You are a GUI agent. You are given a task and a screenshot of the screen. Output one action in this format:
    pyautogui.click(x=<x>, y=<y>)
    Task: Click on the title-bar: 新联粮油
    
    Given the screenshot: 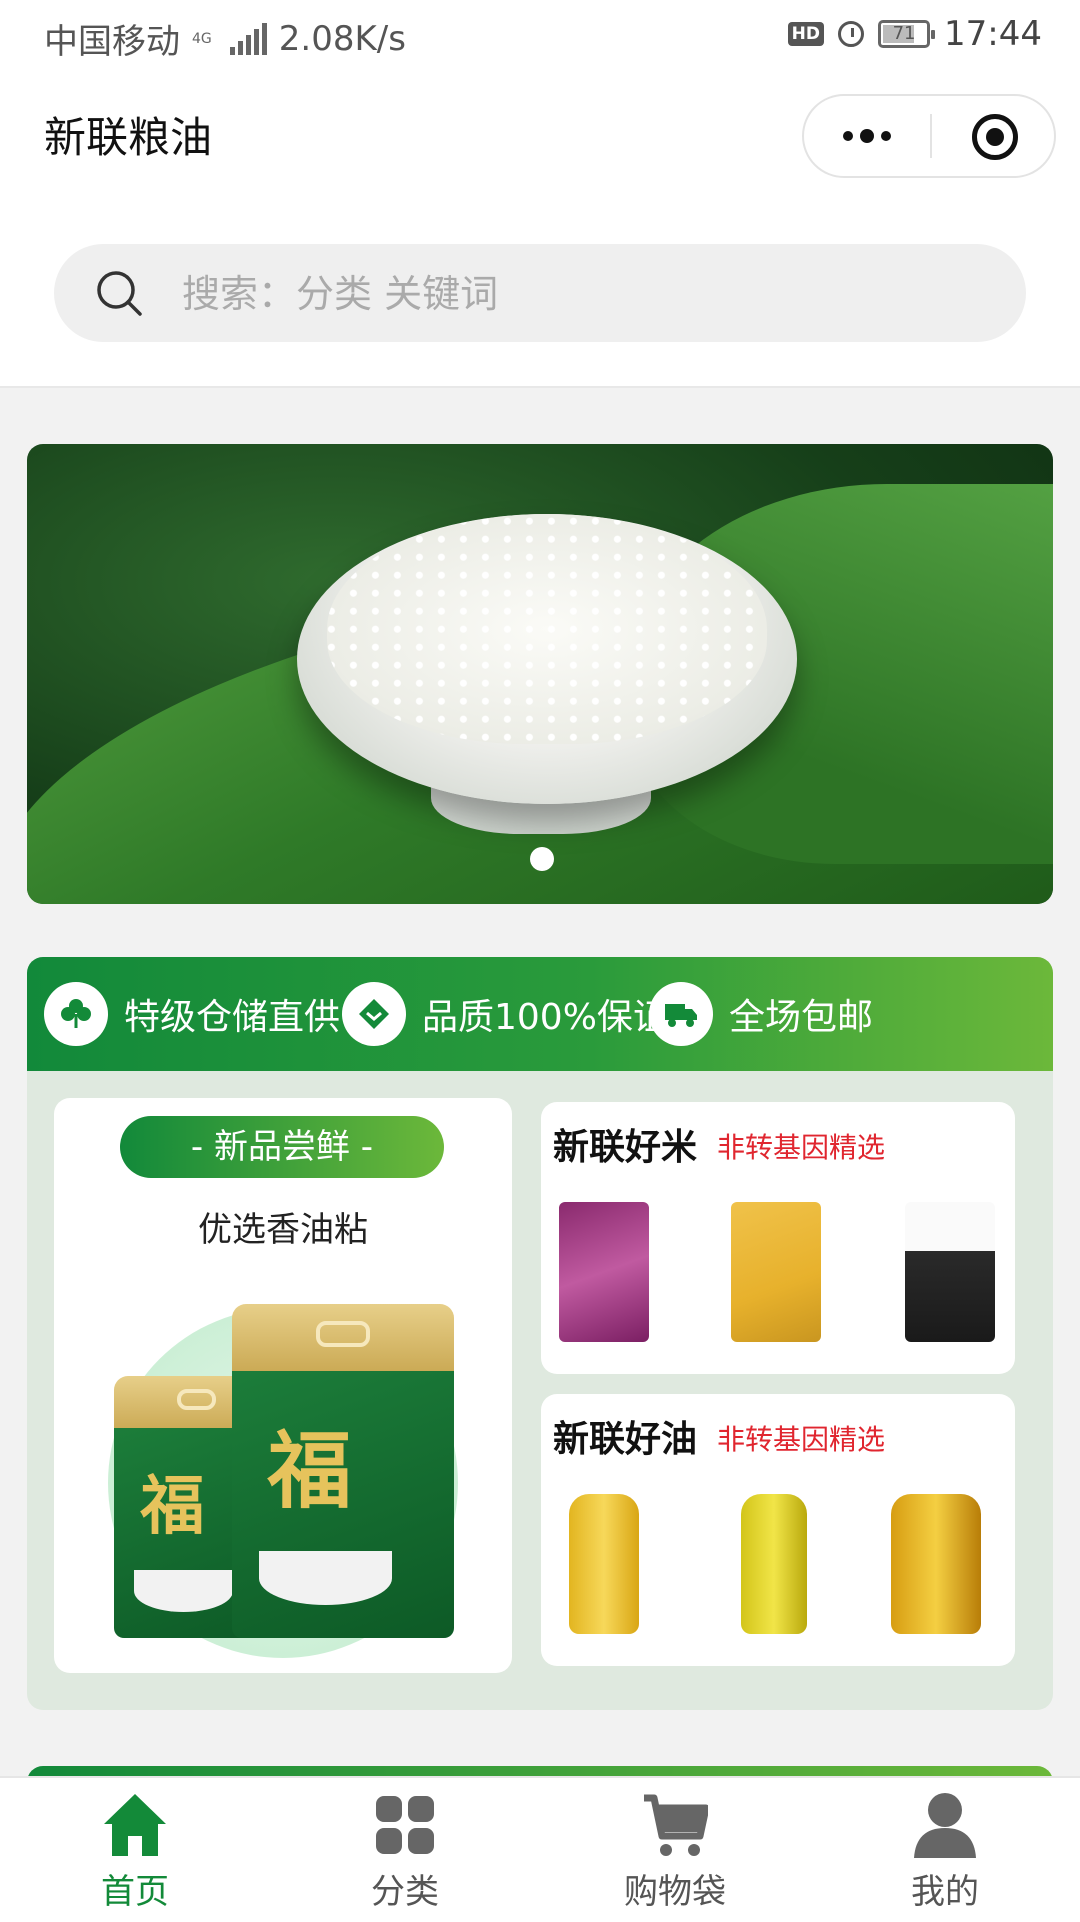 What is the action you would take?
    pyautogui.click(x=540, y=139)
    